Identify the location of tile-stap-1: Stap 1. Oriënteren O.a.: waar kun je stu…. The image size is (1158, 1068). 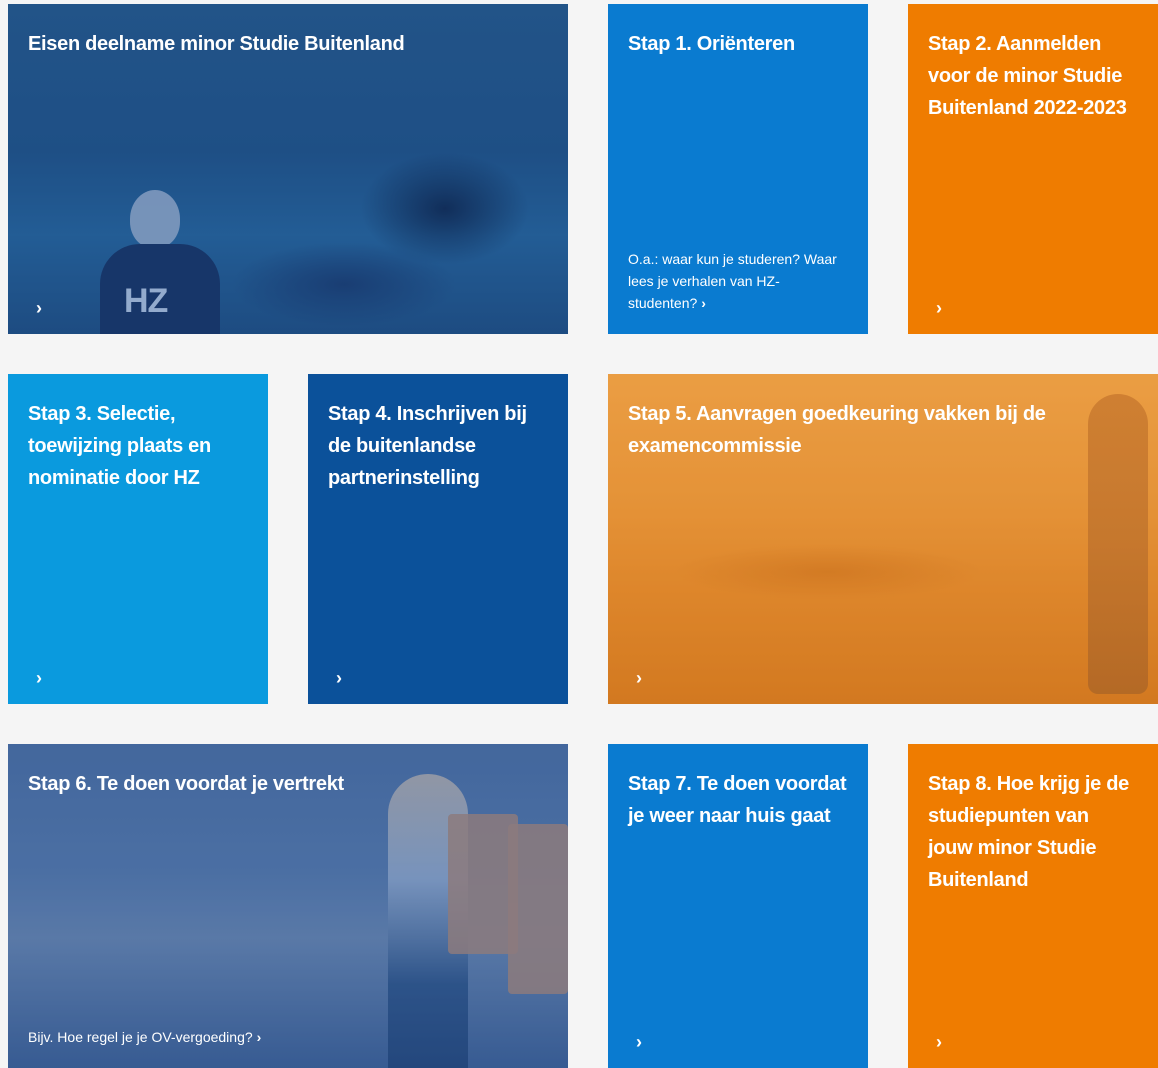
(738, 169).